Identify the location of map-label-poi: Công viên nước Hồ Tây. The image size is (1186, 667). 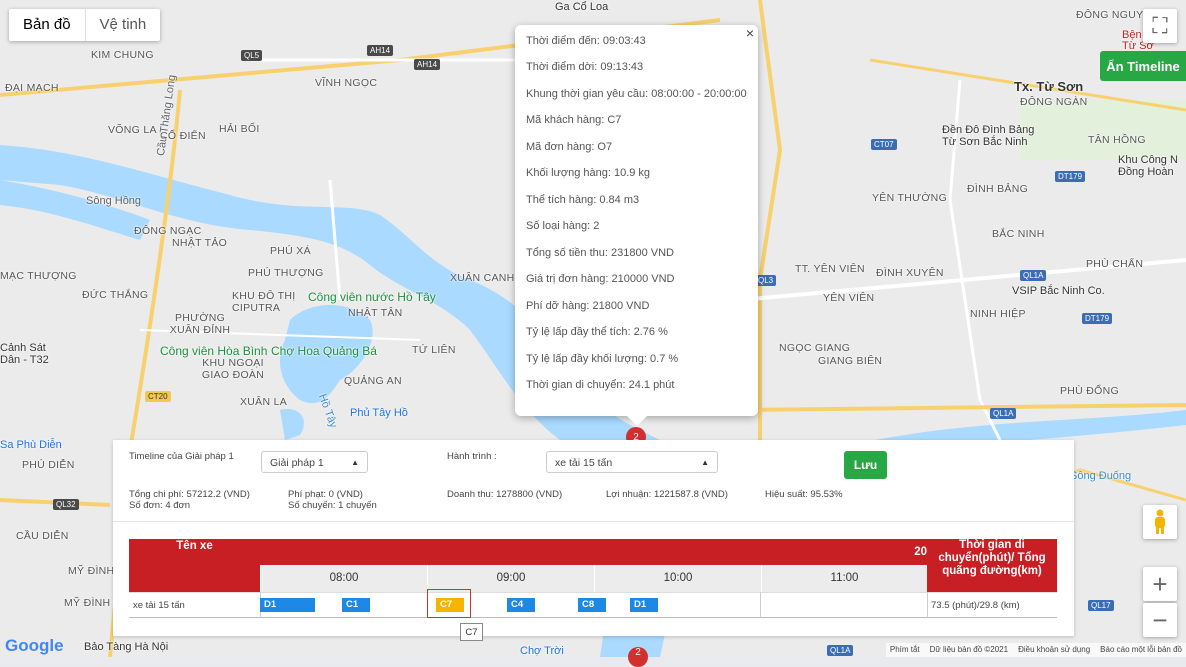
(372, 297).